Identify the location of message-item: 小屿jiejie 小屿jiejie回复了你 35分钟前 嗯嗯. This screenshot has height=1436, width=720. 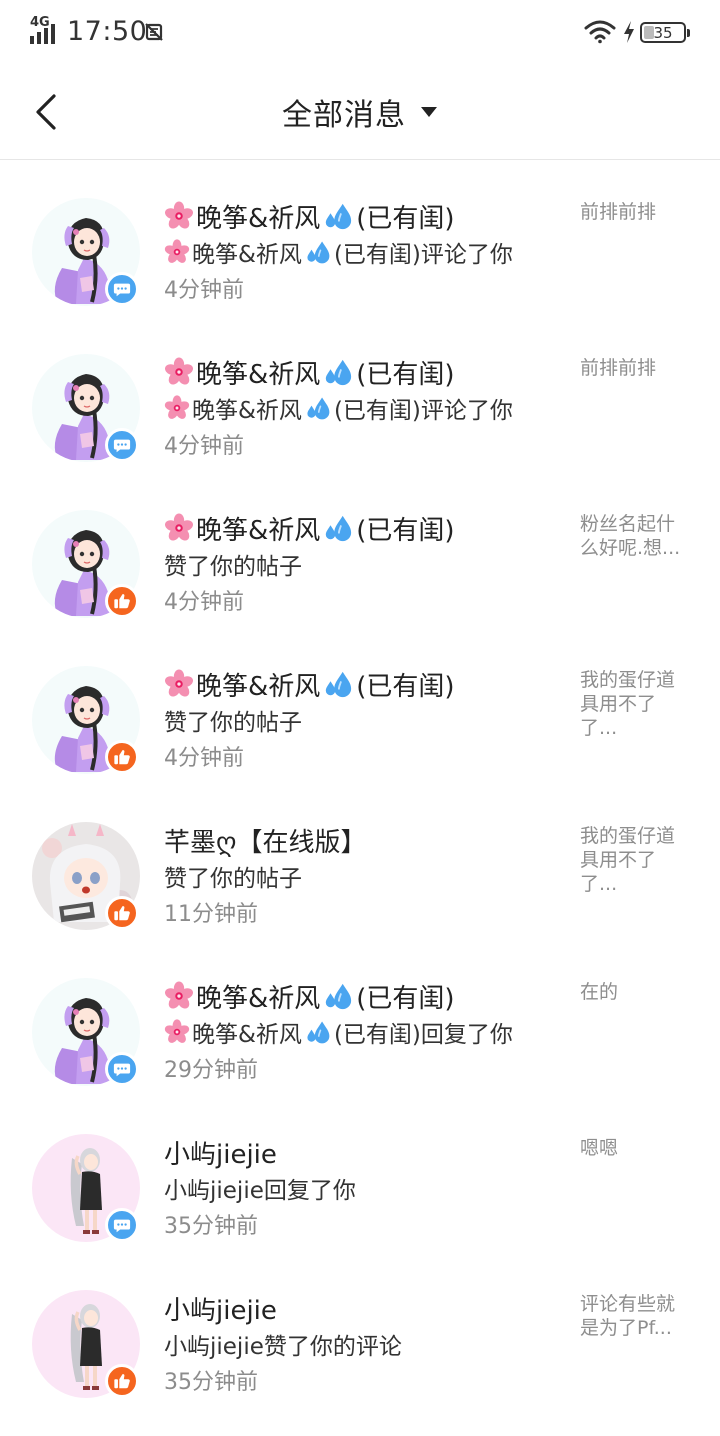
(360, 1174).